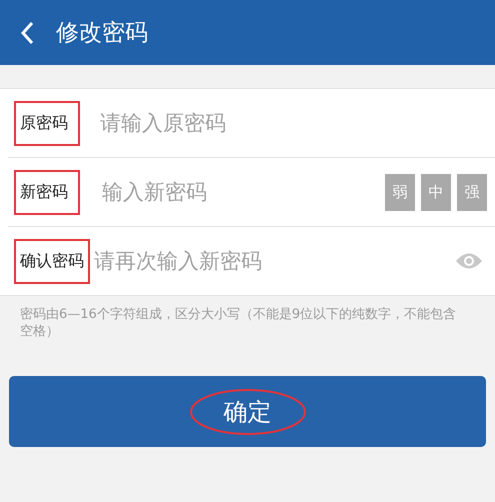  What do you see at coordinates (247, 411) in the screenshot?
I see `confirm-button: 确定` at bounding box center [247, 411].